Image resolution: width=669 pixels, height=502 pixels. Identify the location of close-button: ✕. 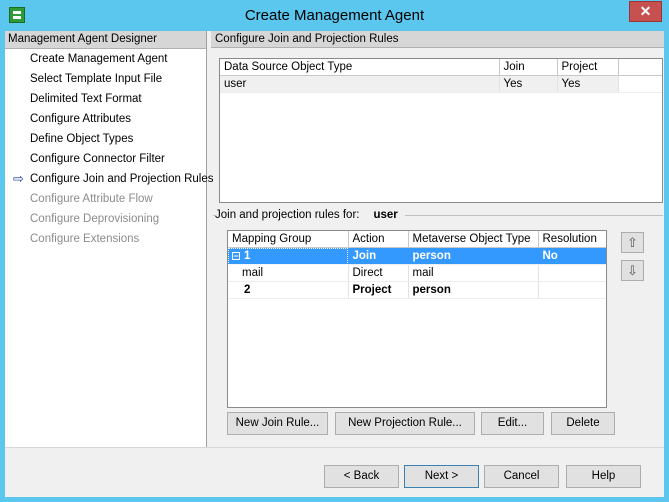
(645, 11).